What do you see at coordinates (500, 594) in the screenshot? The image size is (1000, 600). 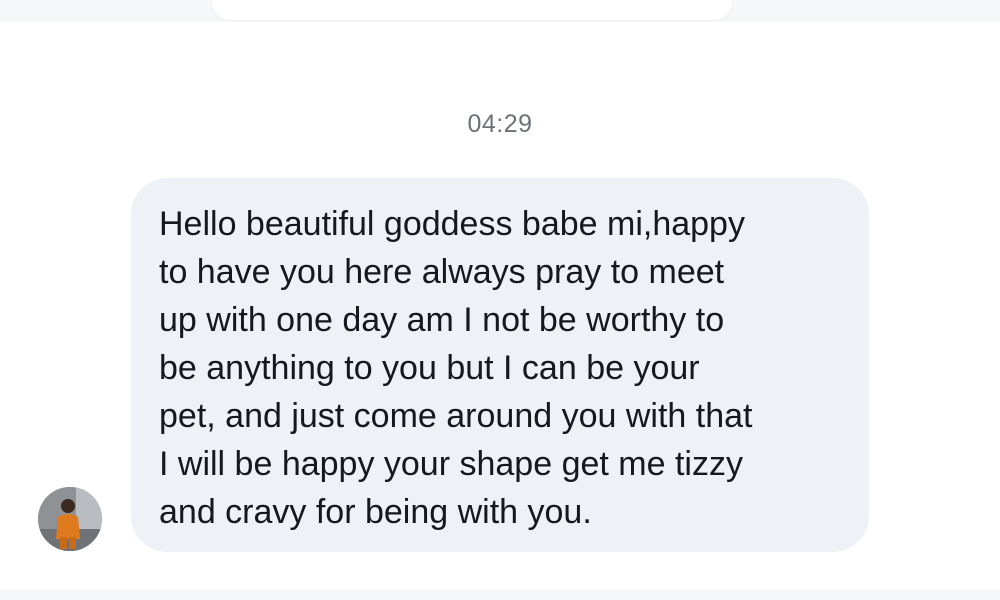 I see `composer-edge` at bounding box center [500, 594].